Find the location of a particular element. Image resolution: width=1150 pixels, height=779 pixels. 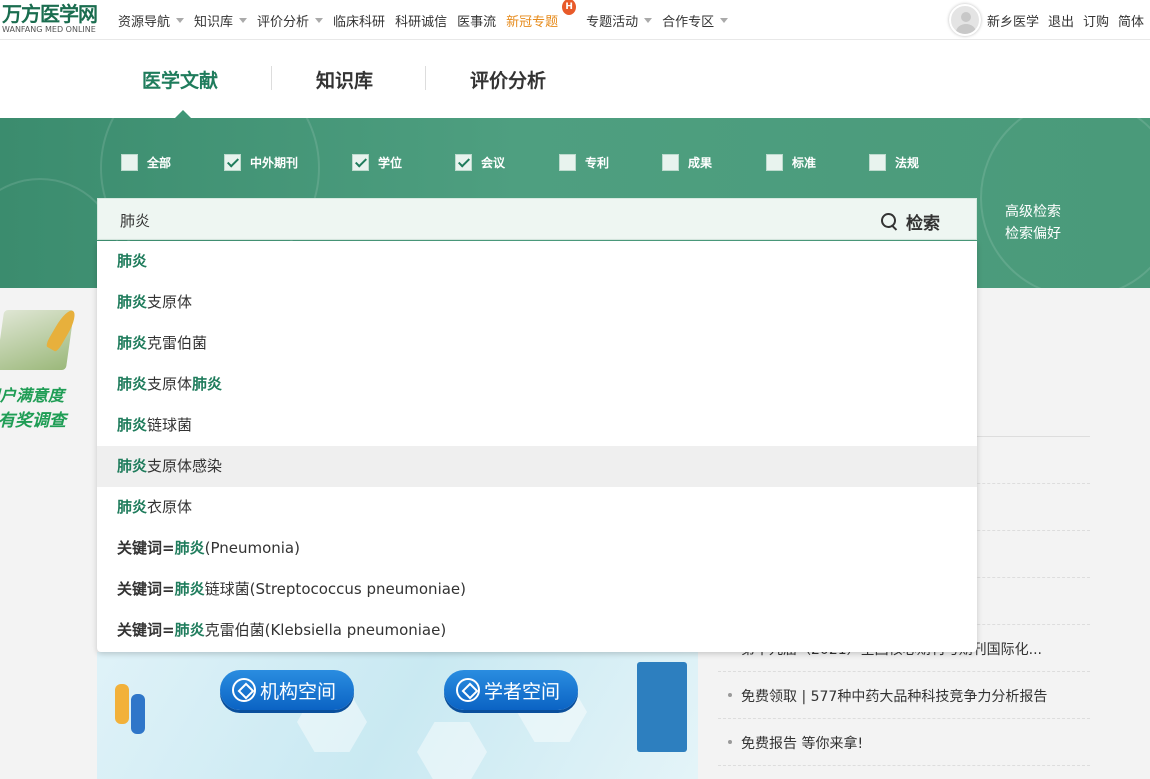

checkbox-checked-icon is located at coordinates (463, 162).